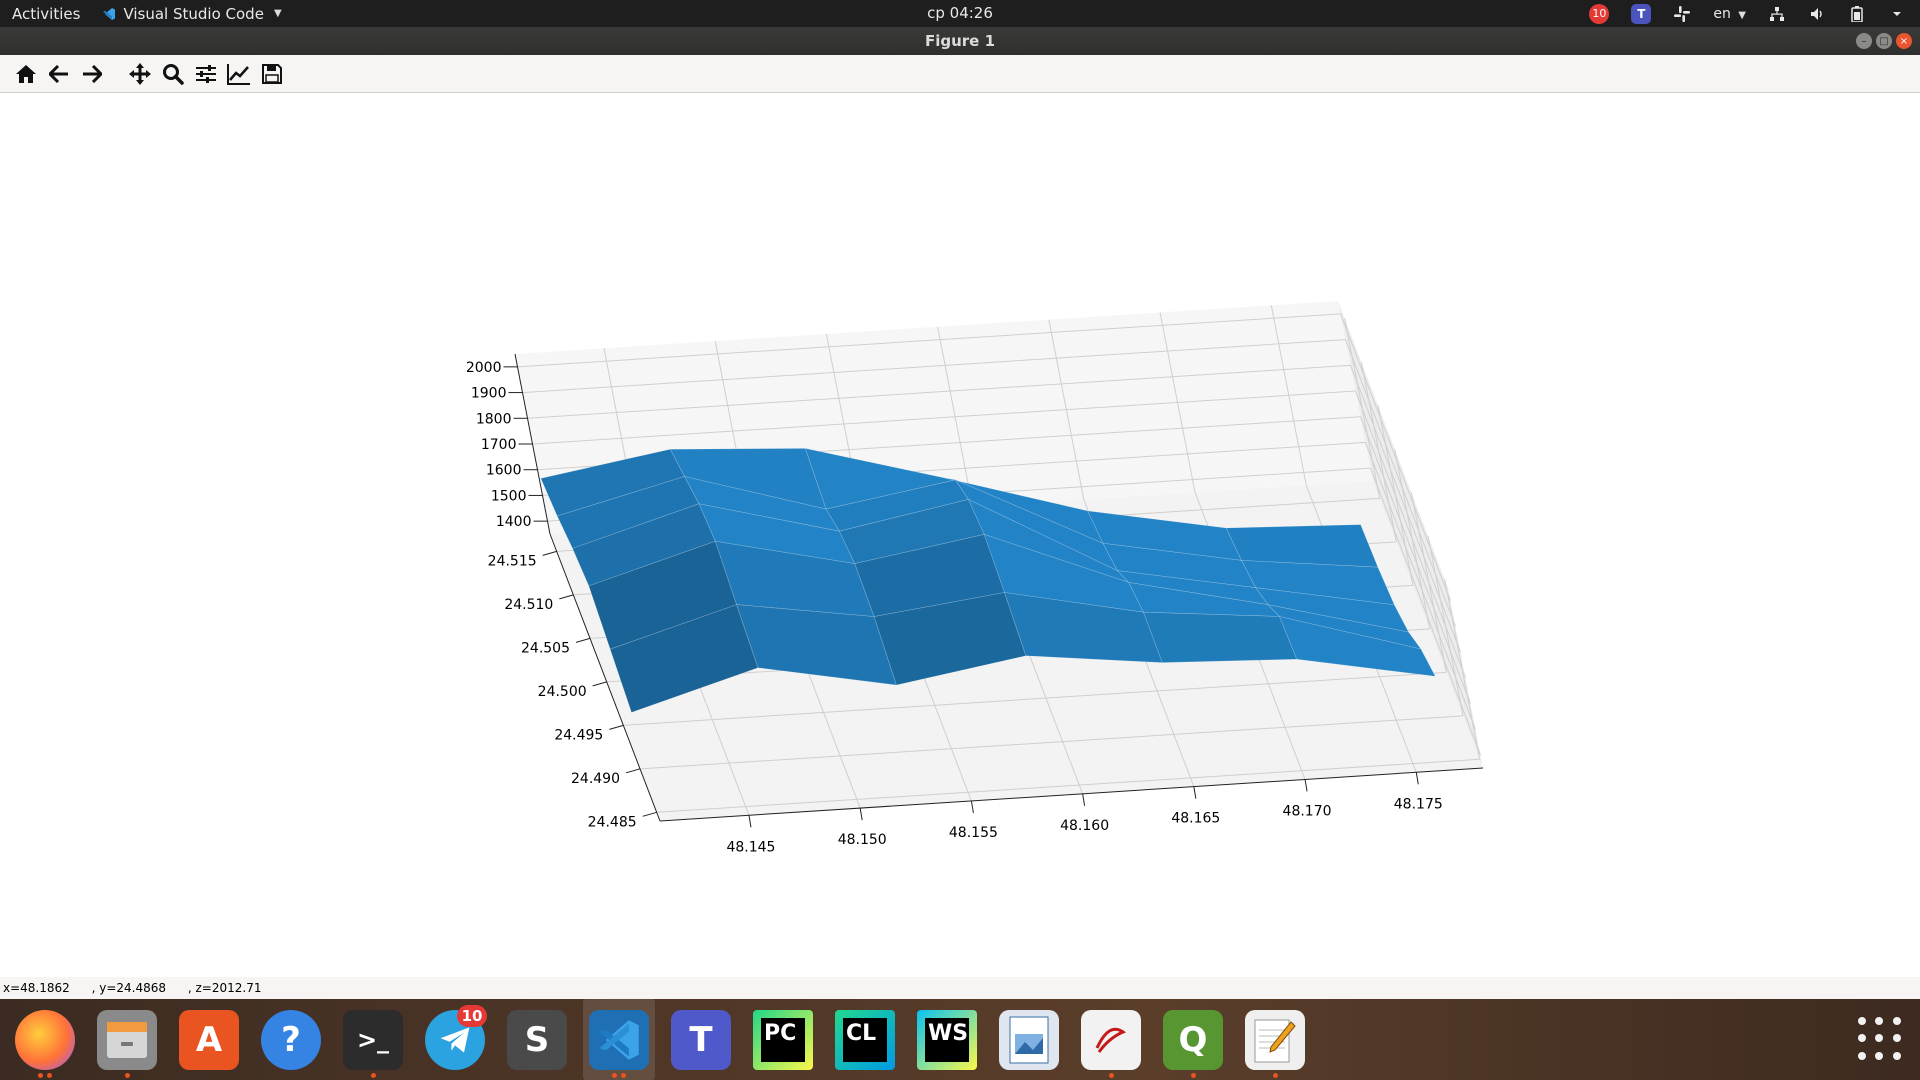 The image size is (1920, 1080). I want to click on z-coordinate: , z=2012.71, so click(224, 988).